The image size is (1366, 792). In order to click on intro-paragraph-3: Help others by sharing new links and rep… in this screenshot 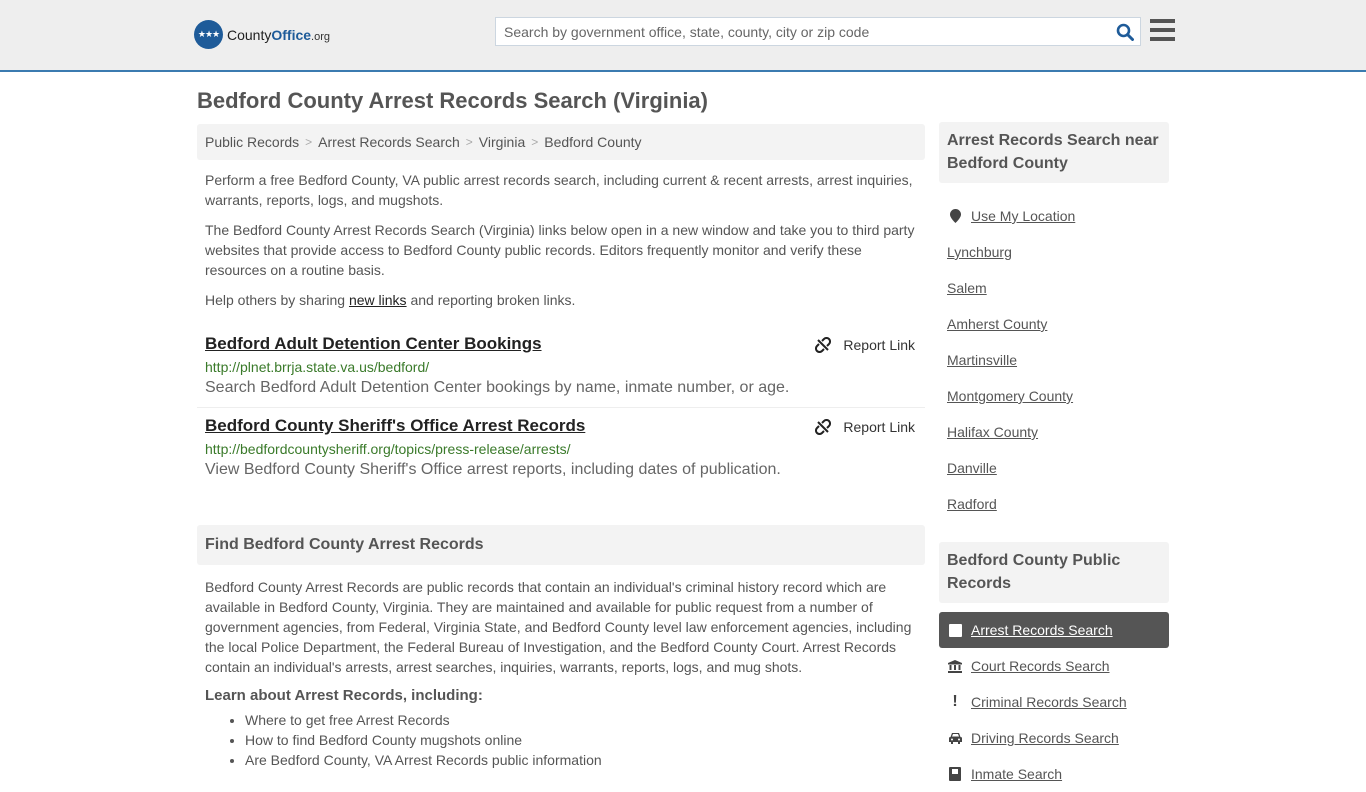, I will do `click(561, 300)`.